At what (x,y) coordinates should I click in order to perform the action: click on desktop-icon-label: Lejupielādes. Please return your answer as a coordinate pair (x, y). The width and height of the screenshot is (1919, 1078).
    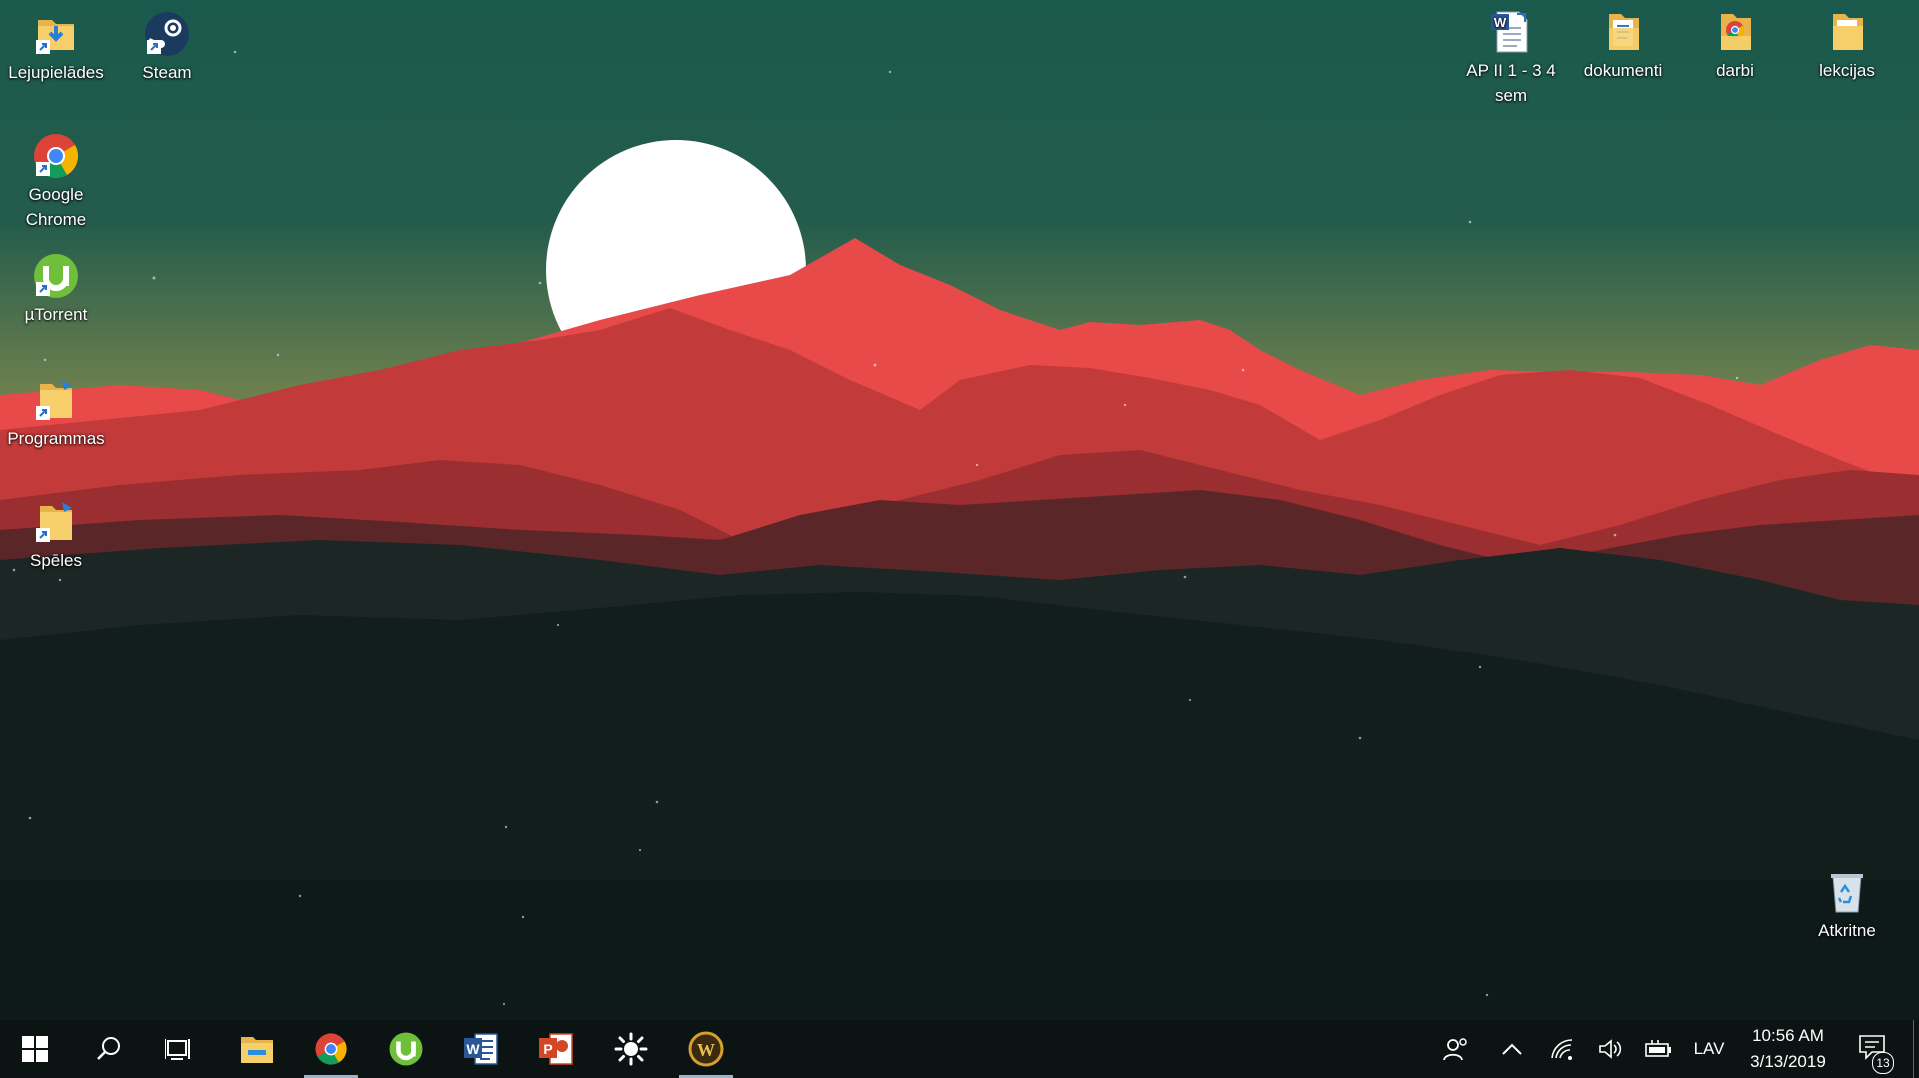
    Looking at the image, I should click on (56, 72).